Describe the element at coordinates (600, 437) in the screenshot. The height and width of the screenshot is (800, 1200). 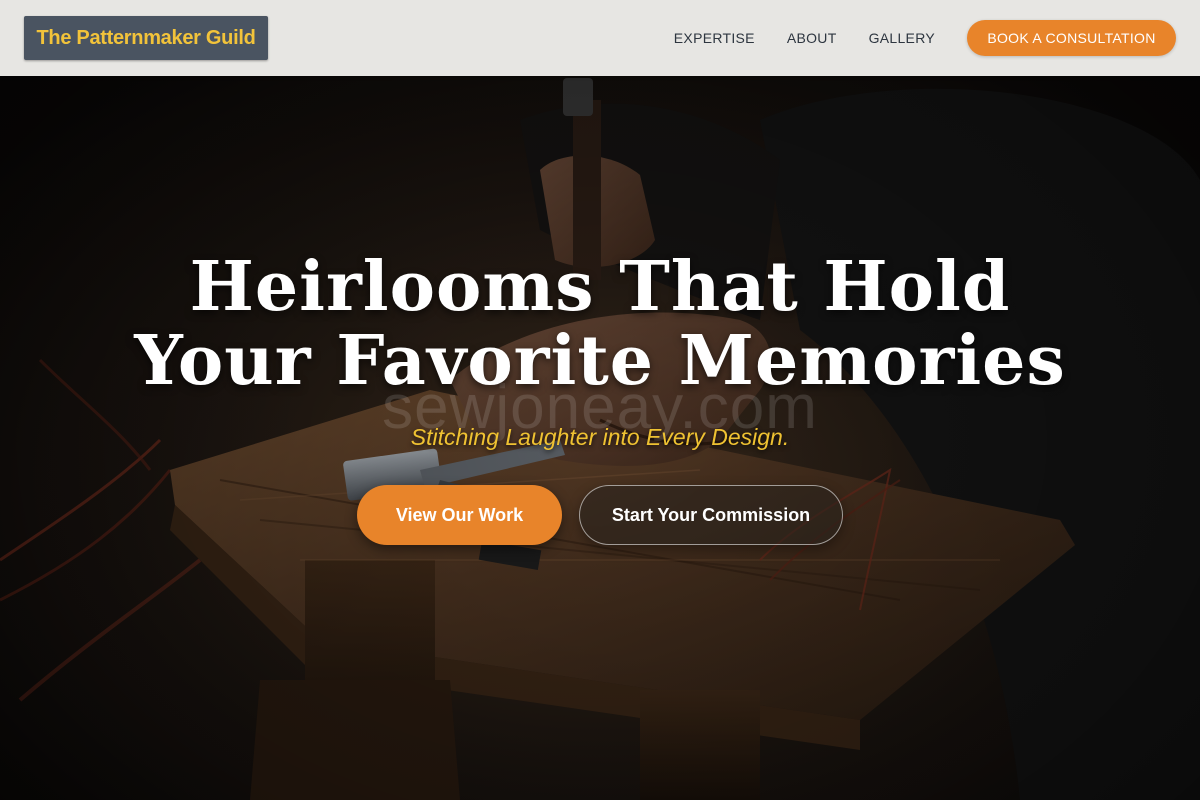
I see `hero-subtitle: Stitching Laughter into Every Design.` at that location.